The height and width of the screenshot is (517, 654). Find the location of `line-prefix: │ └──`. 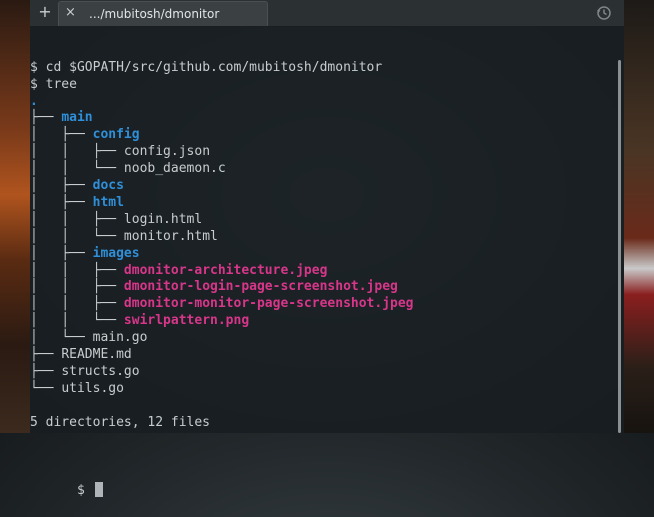

line-prefix: │ └── is located at coordinates (61, 338).